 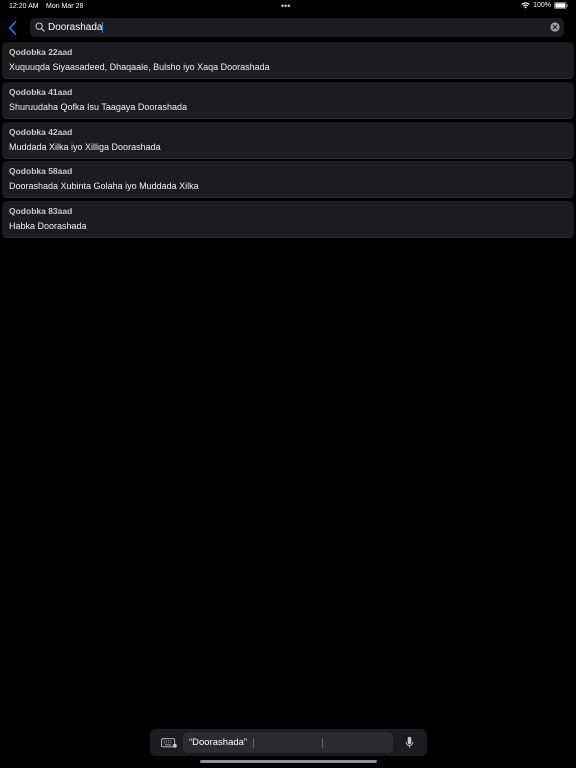 I want to click on suggestions-bar: “Doorashada”, so click(x=288, y=742).